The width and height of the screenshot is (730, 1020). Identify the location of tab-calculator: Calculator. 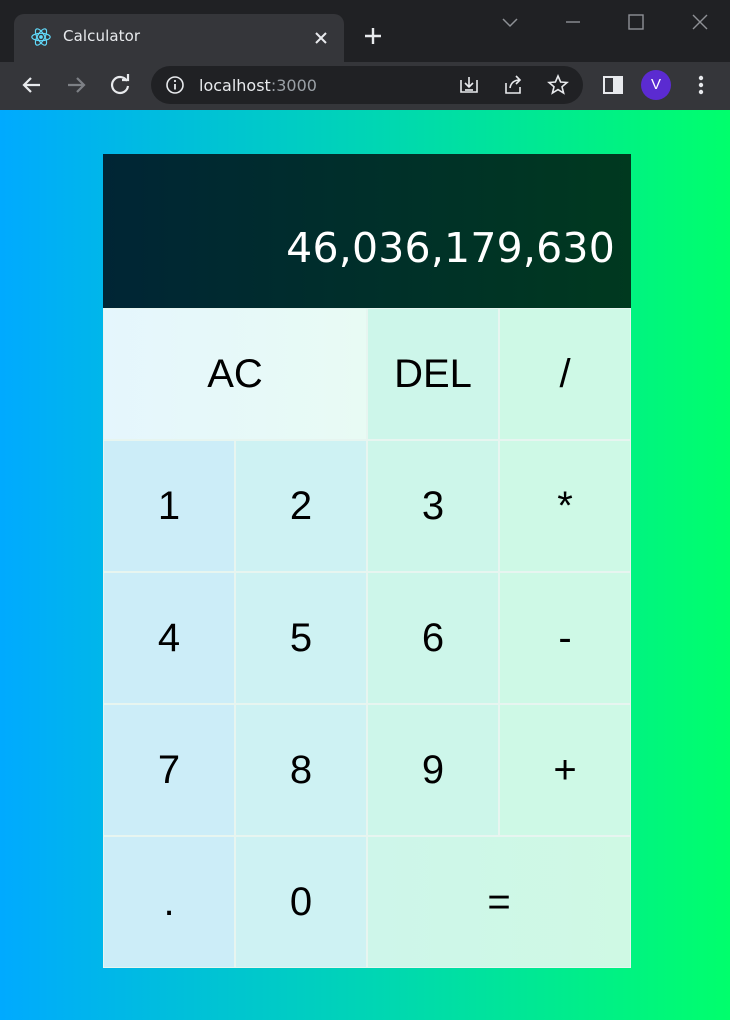
(179, 38).